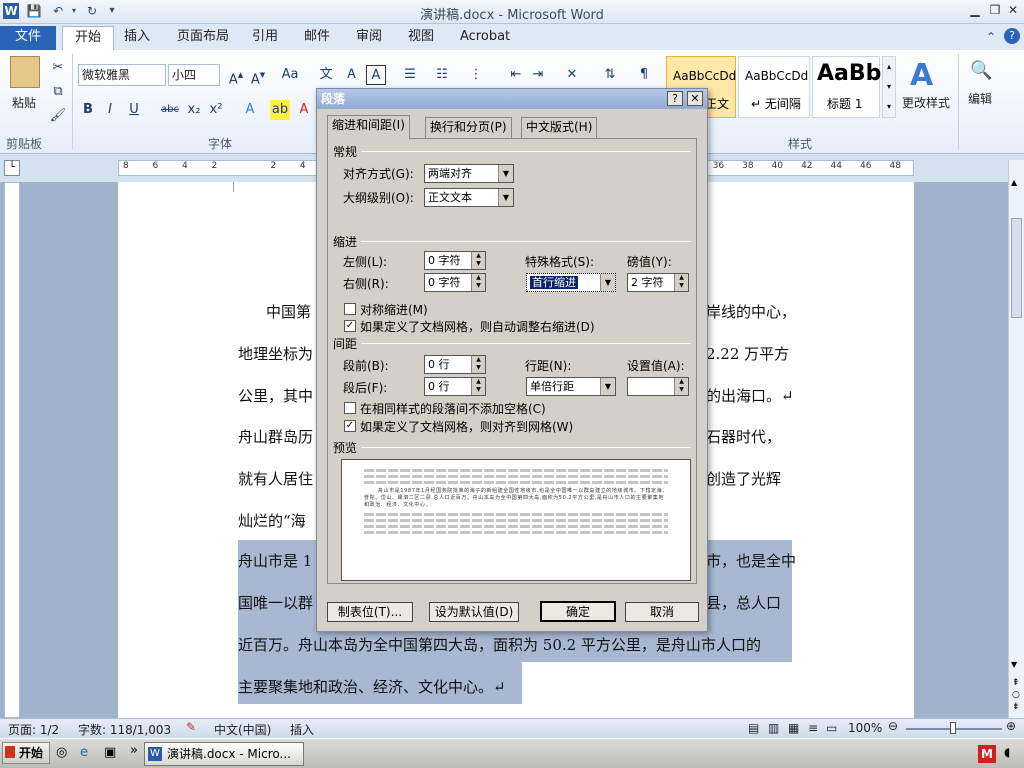 The image size is (1024, 768). I want to click on find-icon: 🔍, so click(981, 70).